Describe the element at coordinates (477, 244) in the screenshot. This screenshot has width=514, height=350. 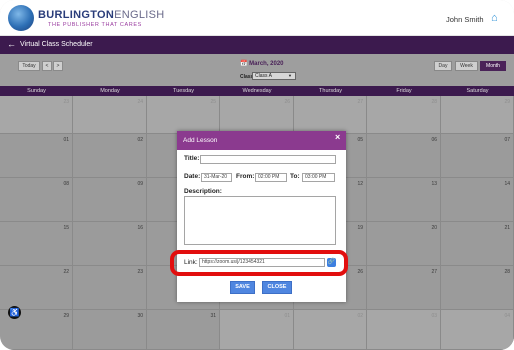
I see `calendar-day-cell: 21` at that location.